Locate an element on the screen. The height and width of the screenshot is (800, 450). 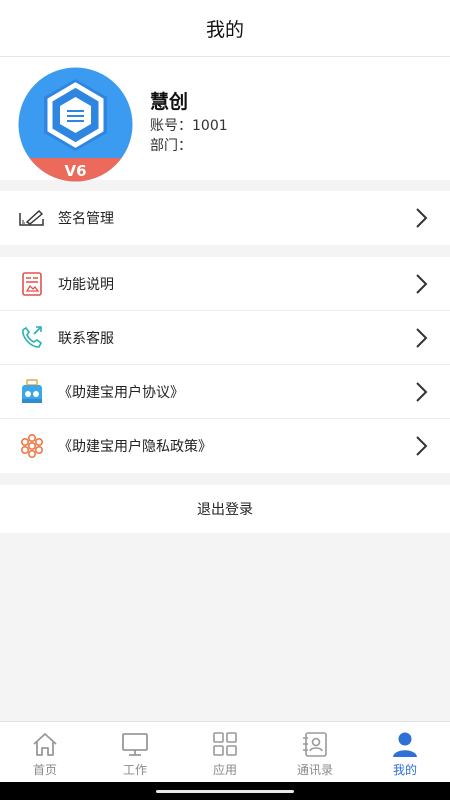
signature-pen-icon is located at coordinates (32, 218).